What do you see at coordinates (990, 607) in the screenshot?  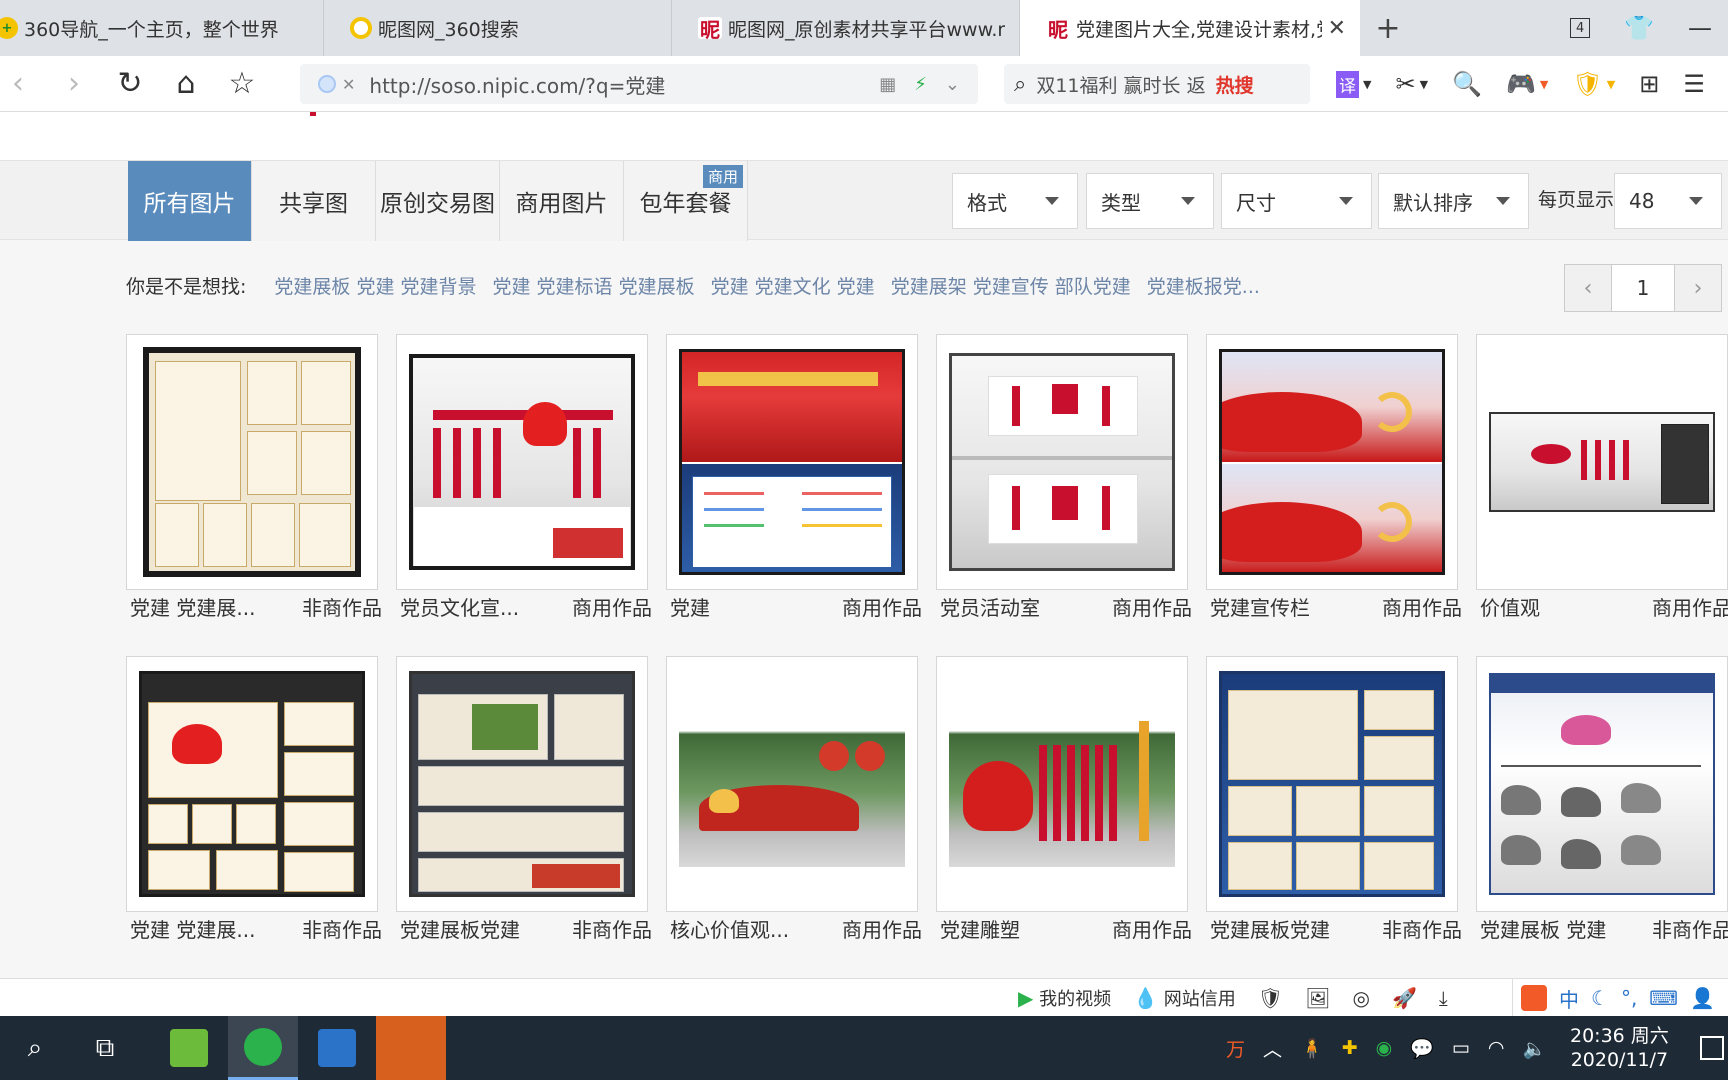 I see `result-title: 党员活动室` at bounding box center [990, 607].